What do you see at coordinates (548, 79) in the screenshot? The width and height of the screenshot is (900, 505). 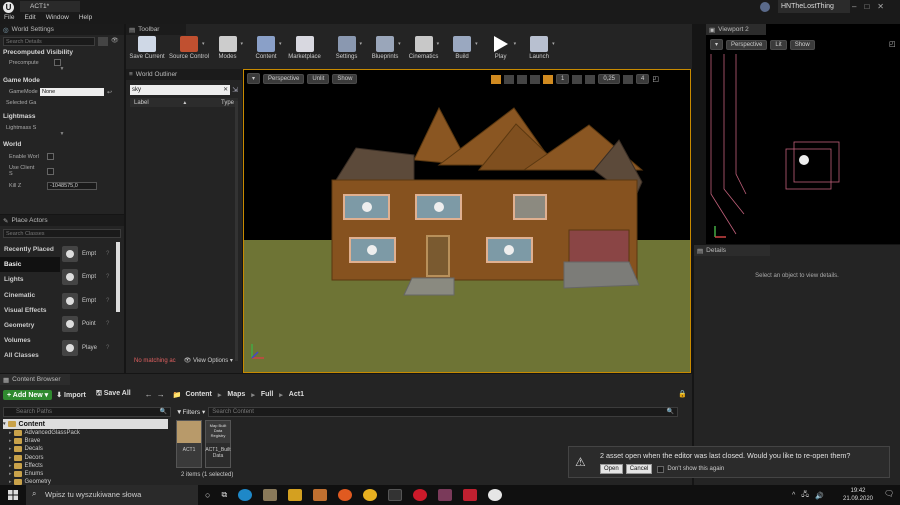 I see `grid-snap-icon` at bounding box center [548, 79].